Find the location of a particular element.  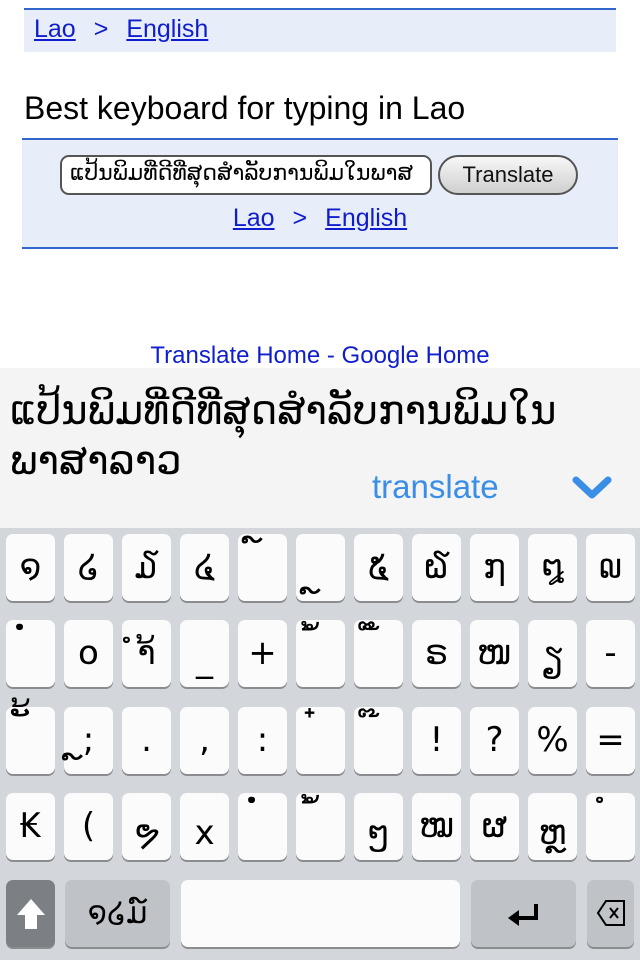

key: ັ້ is located at coordinates (30, 740).